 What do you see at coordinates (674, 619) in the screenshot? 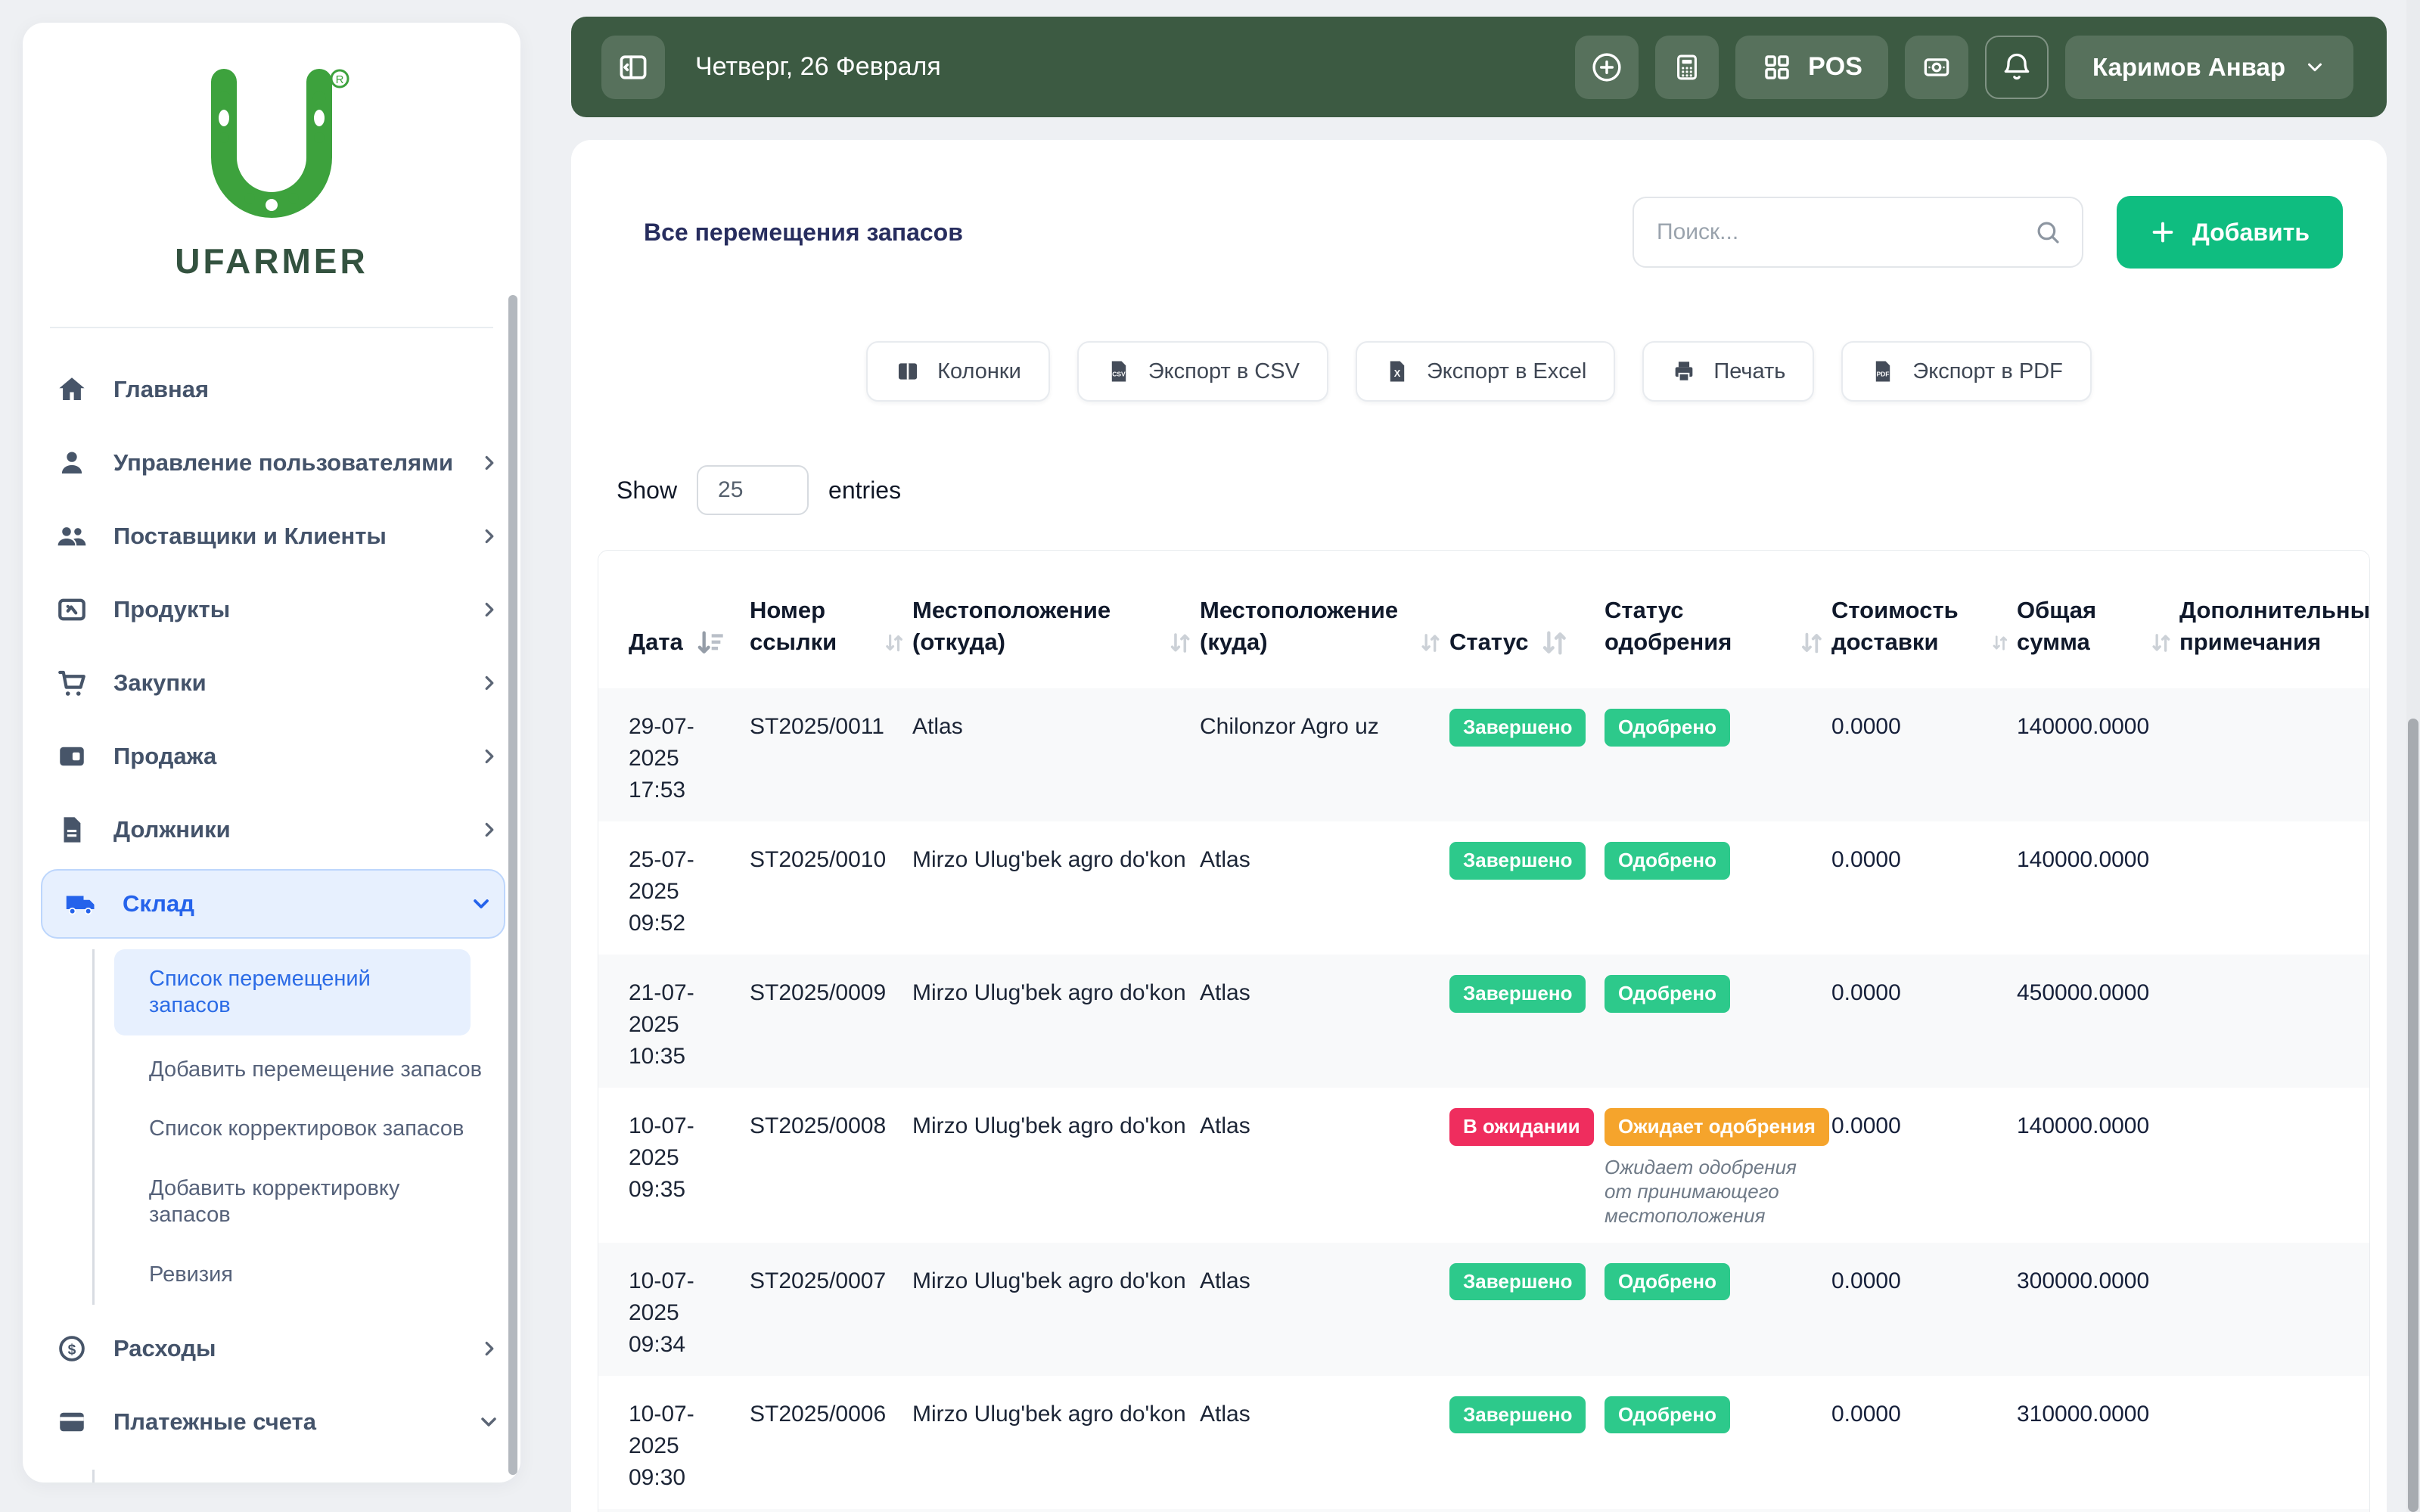
I see `column-header-date: Дата` at bounding box center [674, 619].